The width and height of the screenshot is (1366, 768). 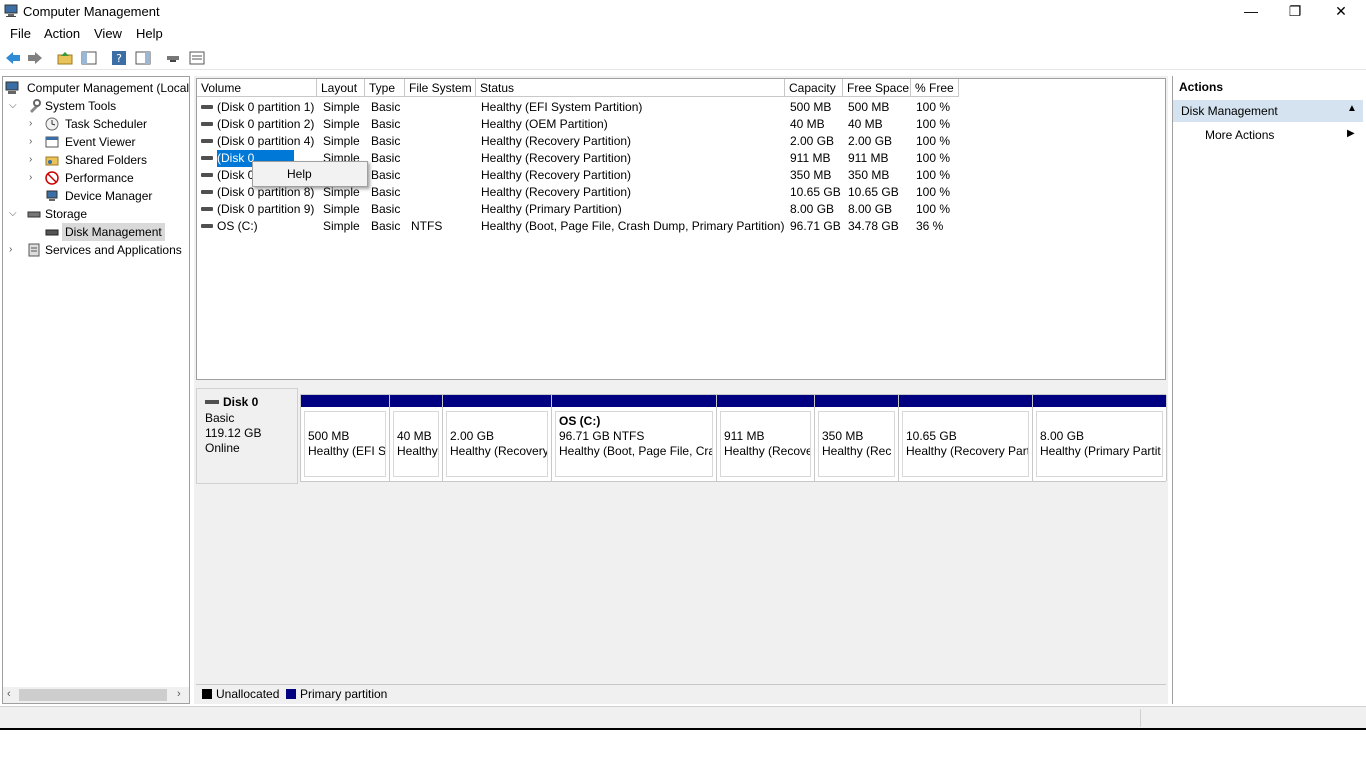 What do you see at coordinates (341, 88) in the screenshot?
I see `column-header-layout: Layout` at bounding box center [341, 88].